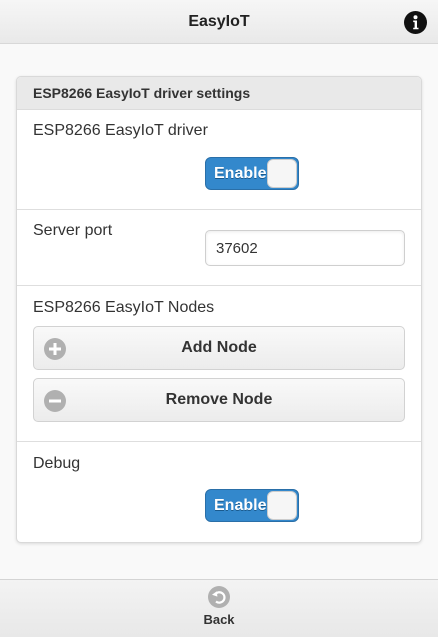 The height and width of the screenshot is (637, 438). Describe the element at coordinates (120, 130) in the screenshot. I see `driver-label: ESP8266 EasyIoT driver` at that location.